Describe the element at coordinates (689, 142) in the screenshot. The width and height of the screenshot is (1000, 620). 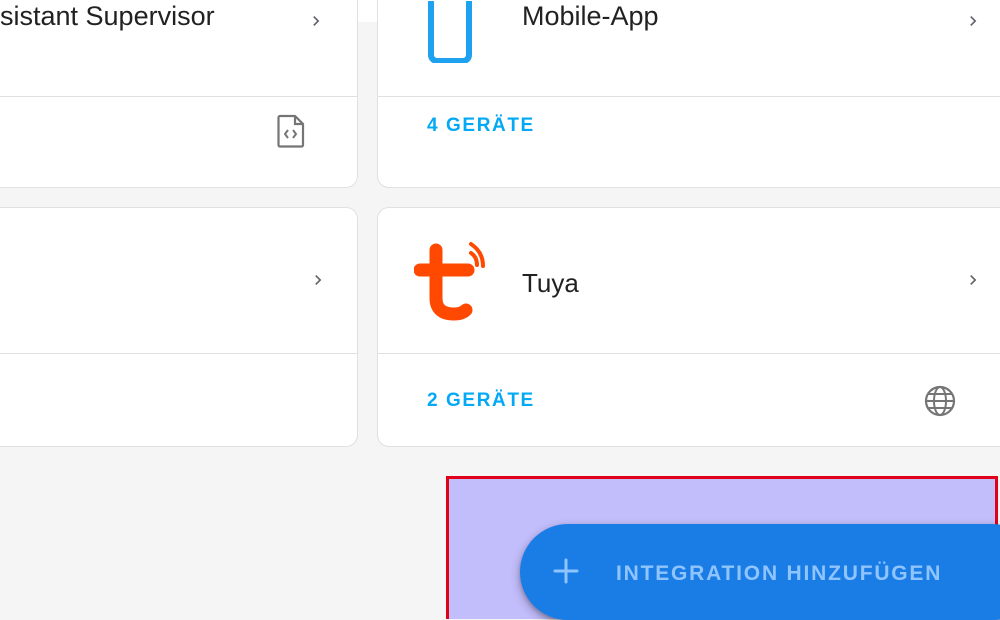
I see `card-footer: 4 GERÄTE` at that location.